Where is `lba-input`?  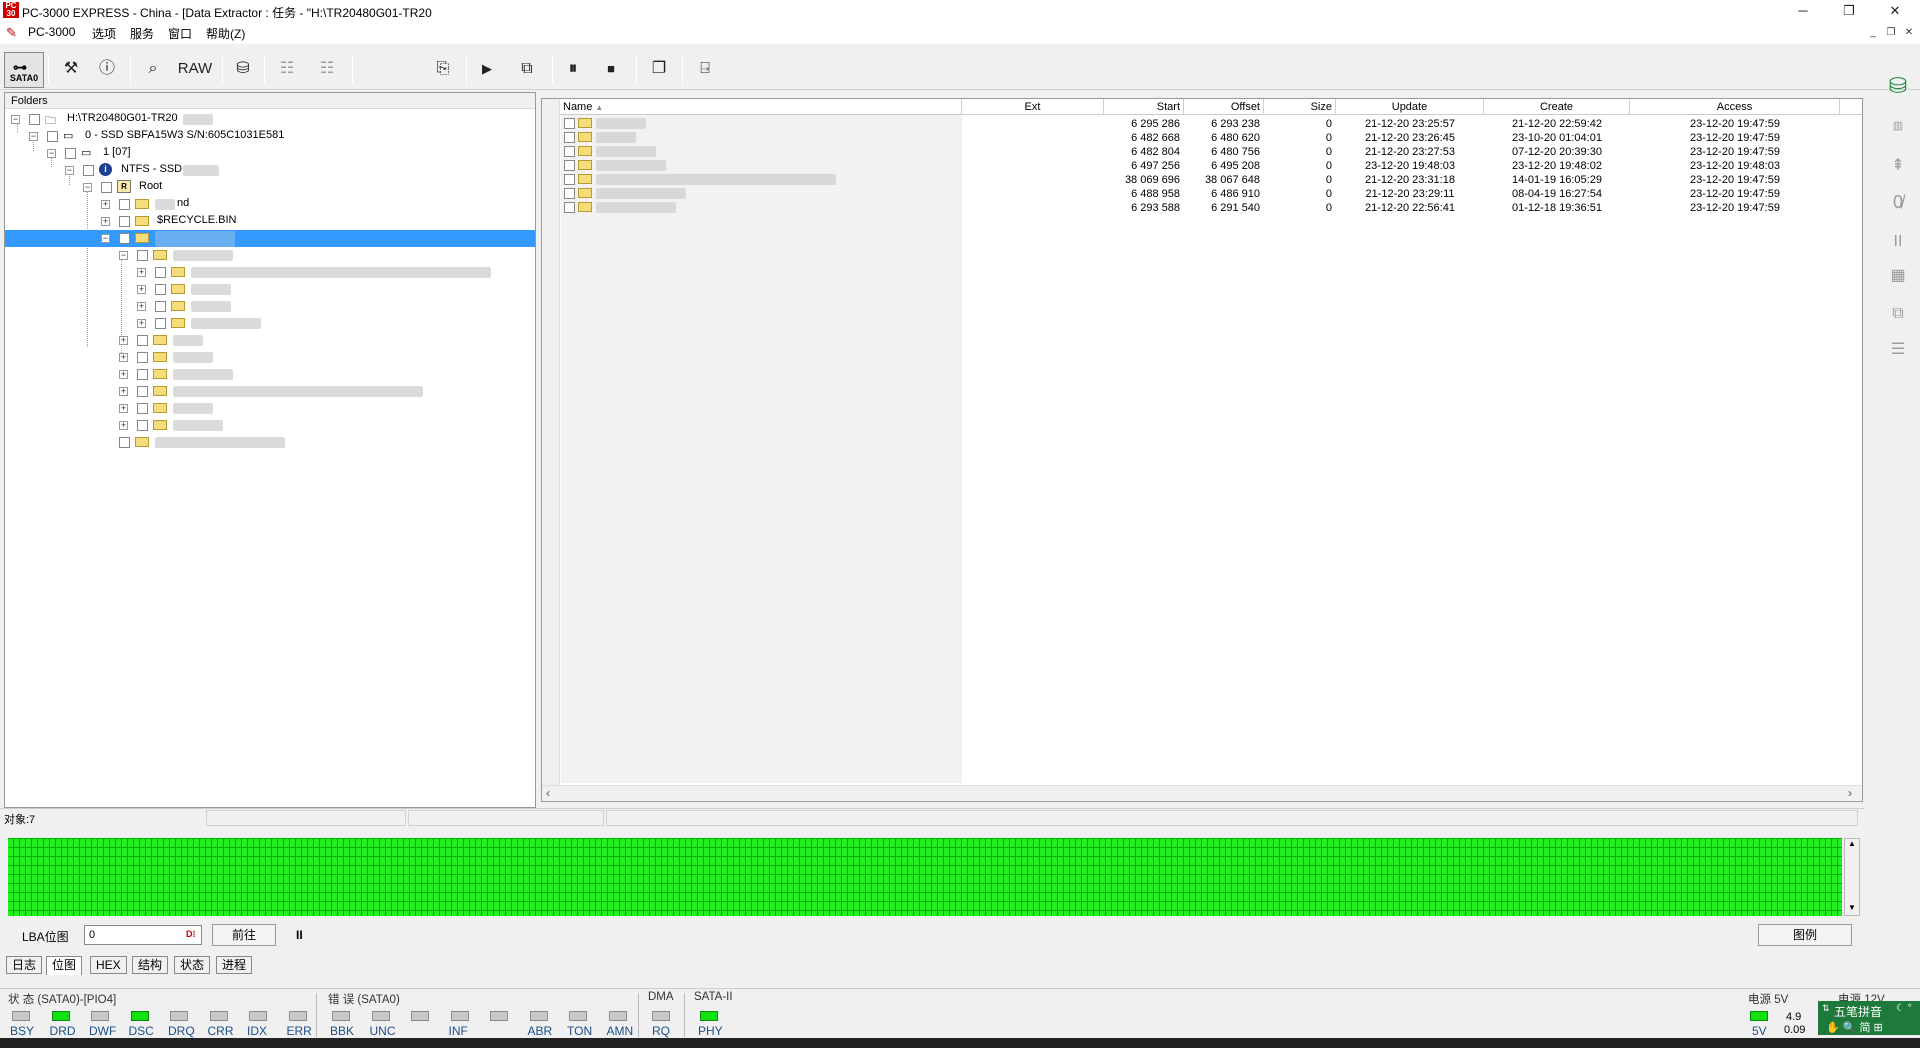 lba-input is located at coordinates (143, 935).